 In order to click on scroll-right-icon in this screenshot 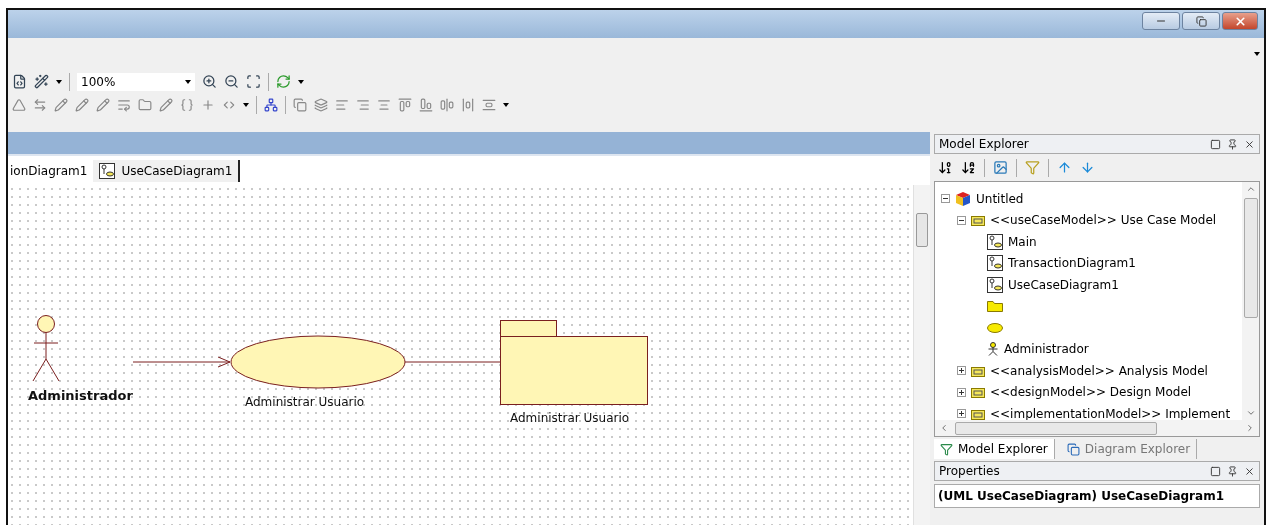, I will do `click(1250, 428)`.